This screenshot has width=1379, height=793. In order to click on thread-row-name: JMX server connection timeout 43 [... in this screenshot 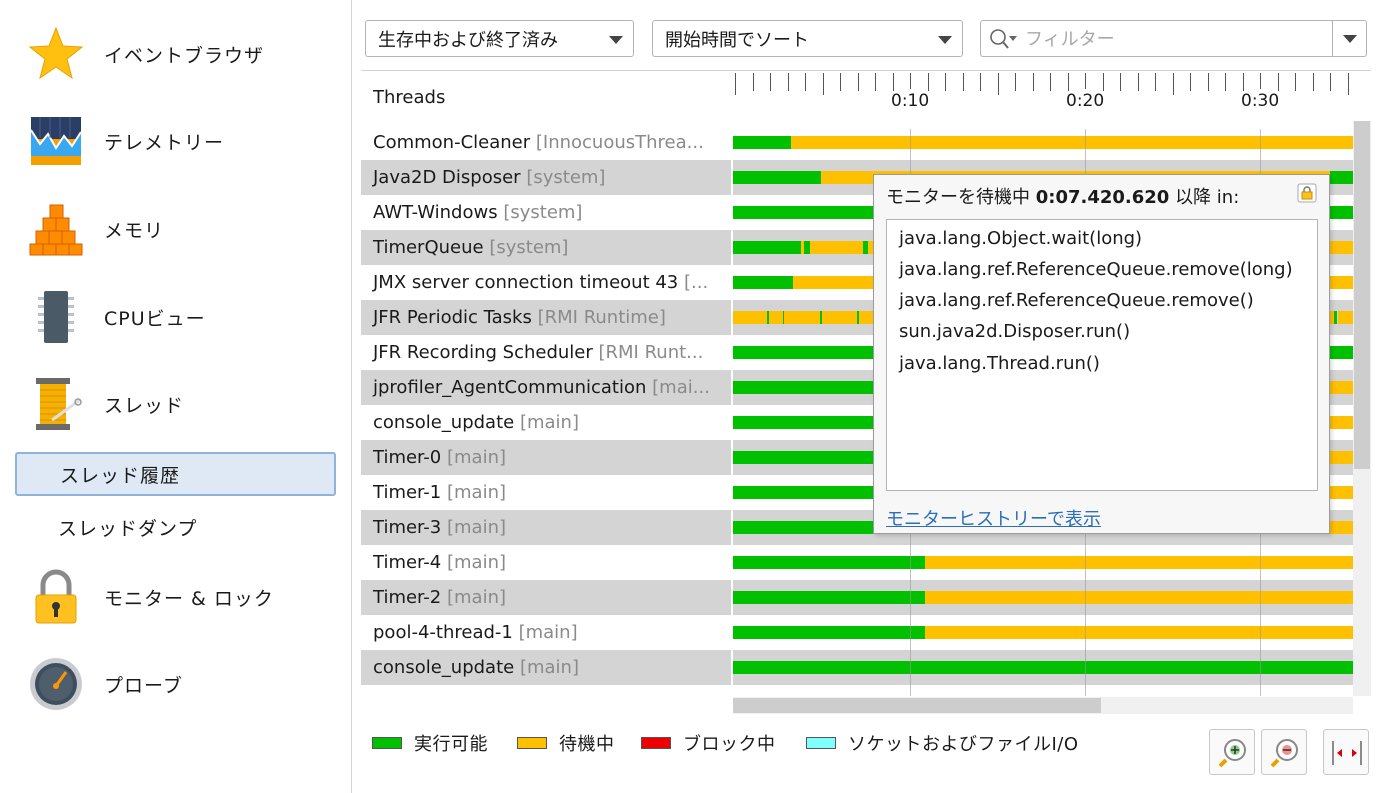, I will do `click(546, 282)`.